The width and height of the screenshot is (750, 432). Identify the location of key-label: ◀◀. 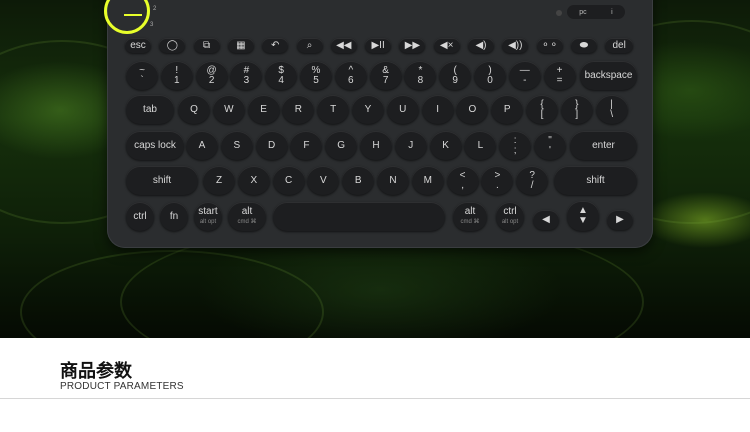
(344, 45).